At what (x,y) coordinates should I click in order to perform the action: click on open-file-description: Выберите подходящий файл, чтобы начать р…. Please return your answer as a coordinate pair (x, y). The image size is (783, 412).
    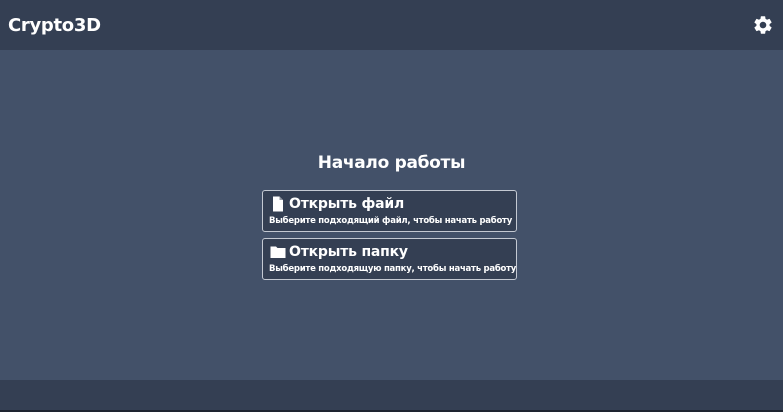
    Looking at the image, I should click on (391, 221).